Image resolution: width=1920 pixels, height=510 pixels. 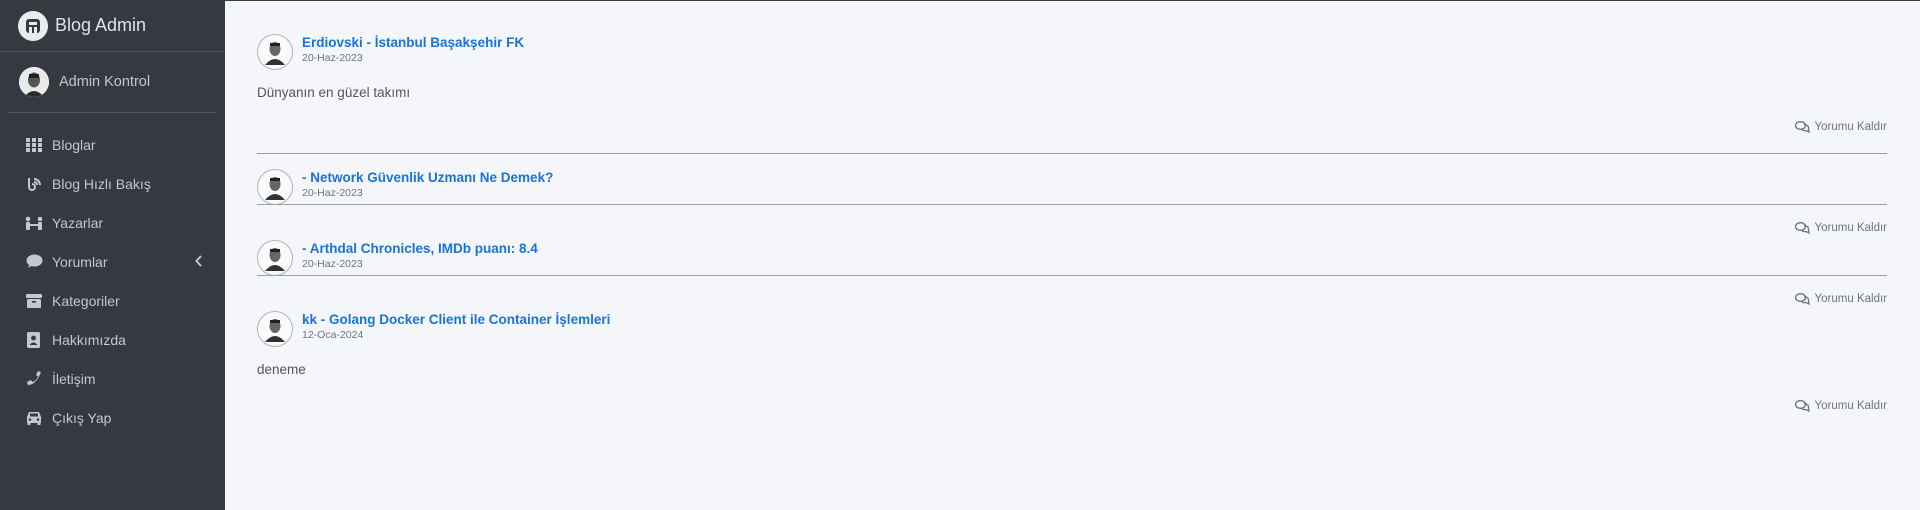 I want to click on sidebar-item-blog-hizli-bakis: Blog Hızlı Bakış, so click(x=112, y=183).